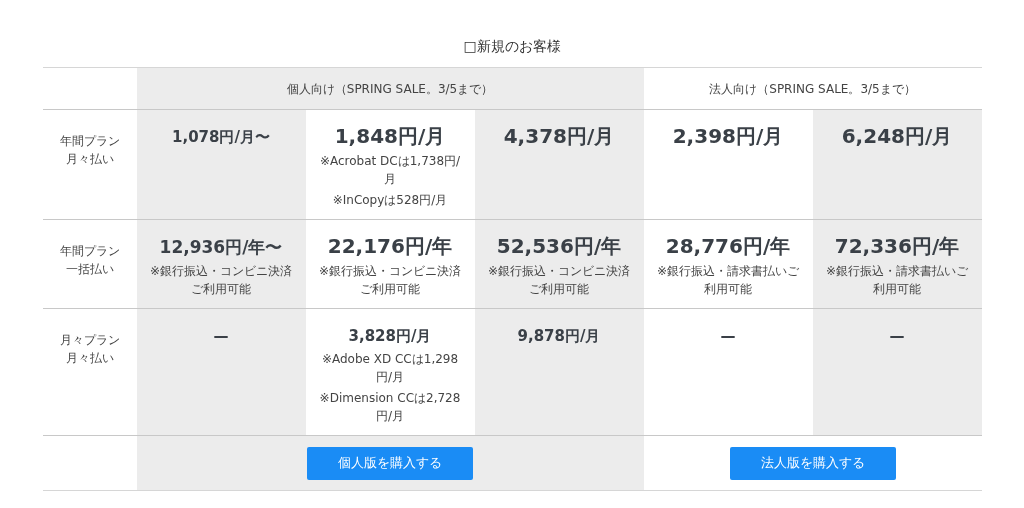  I want to click on section-title: □新規のお客様, so click(512, 46).